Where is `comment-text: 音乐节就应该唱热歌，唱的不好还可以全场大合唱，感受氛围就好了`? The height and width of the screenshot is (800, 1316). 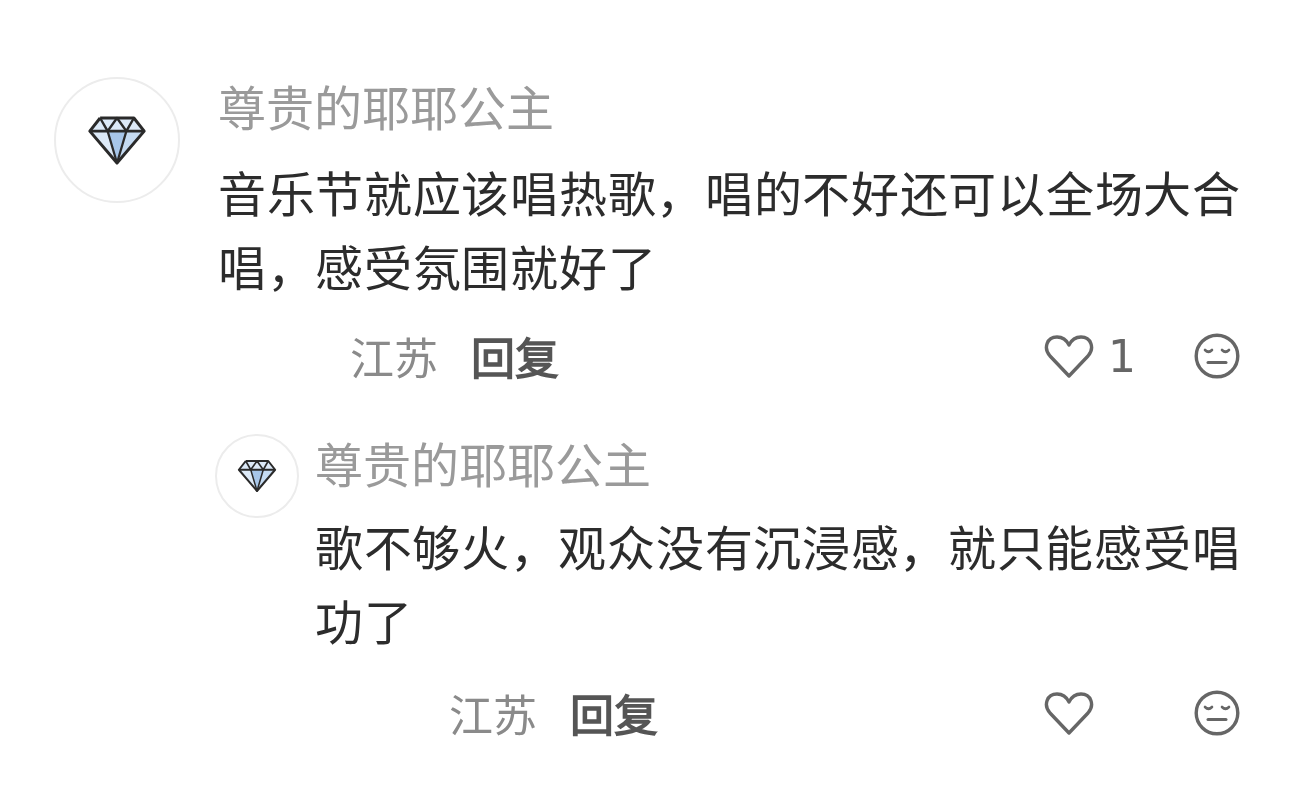
comment-text: 音乐节就应该唱热歌，唱的不好还可以全场大合唱，感受氛围就好了 is located at coordinates (730, 232).